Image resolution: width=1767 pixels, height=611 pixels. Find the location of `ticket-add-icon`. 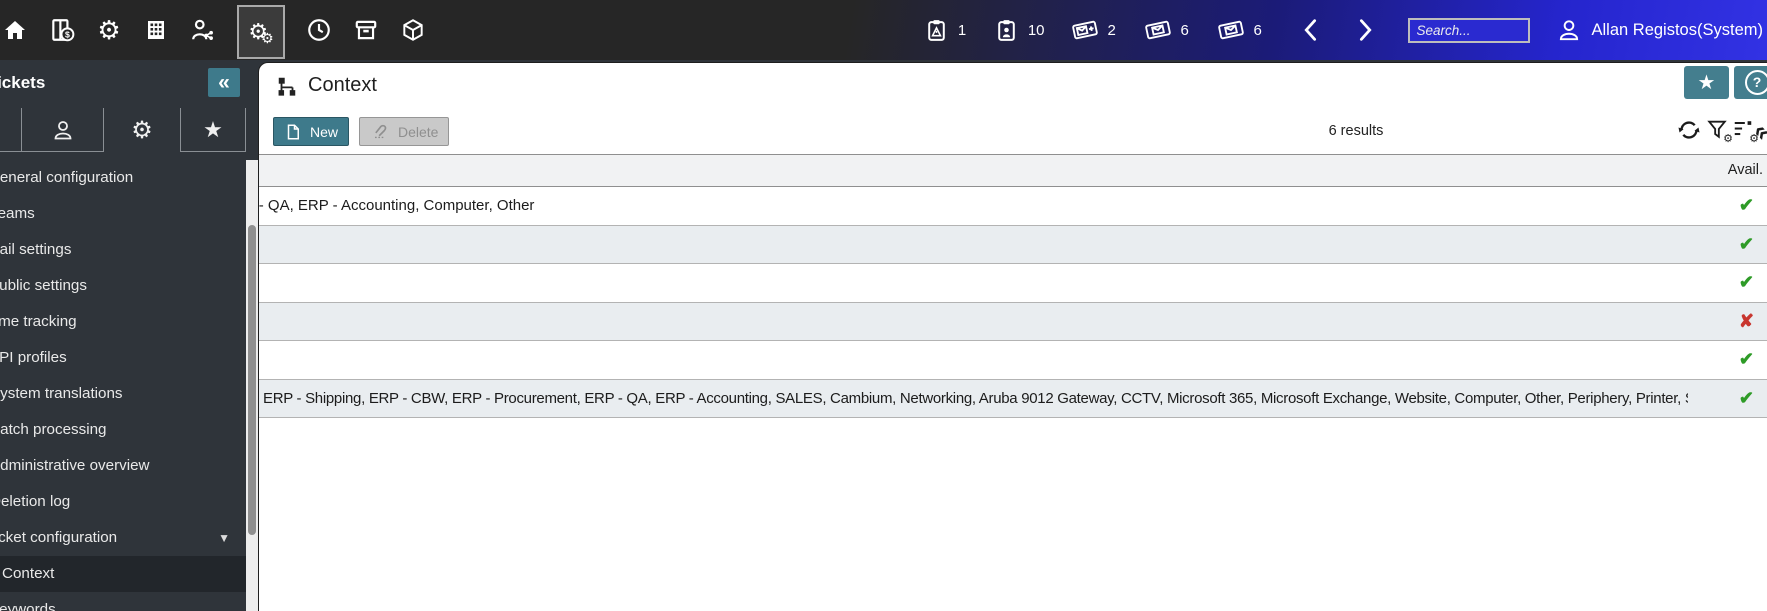

ticket-add-icon is located at coordinates (1085, 30).